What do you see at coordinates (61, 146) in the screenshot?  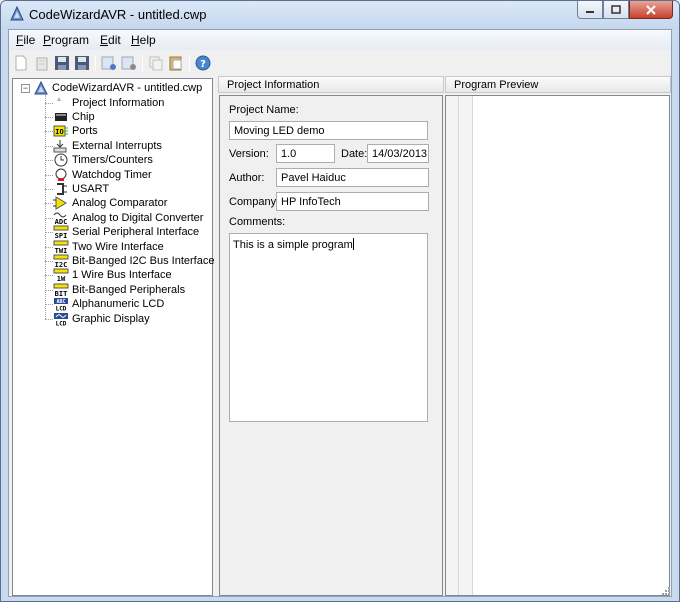 I see `external-interrupts-icon` at bounding box center [61, 146].